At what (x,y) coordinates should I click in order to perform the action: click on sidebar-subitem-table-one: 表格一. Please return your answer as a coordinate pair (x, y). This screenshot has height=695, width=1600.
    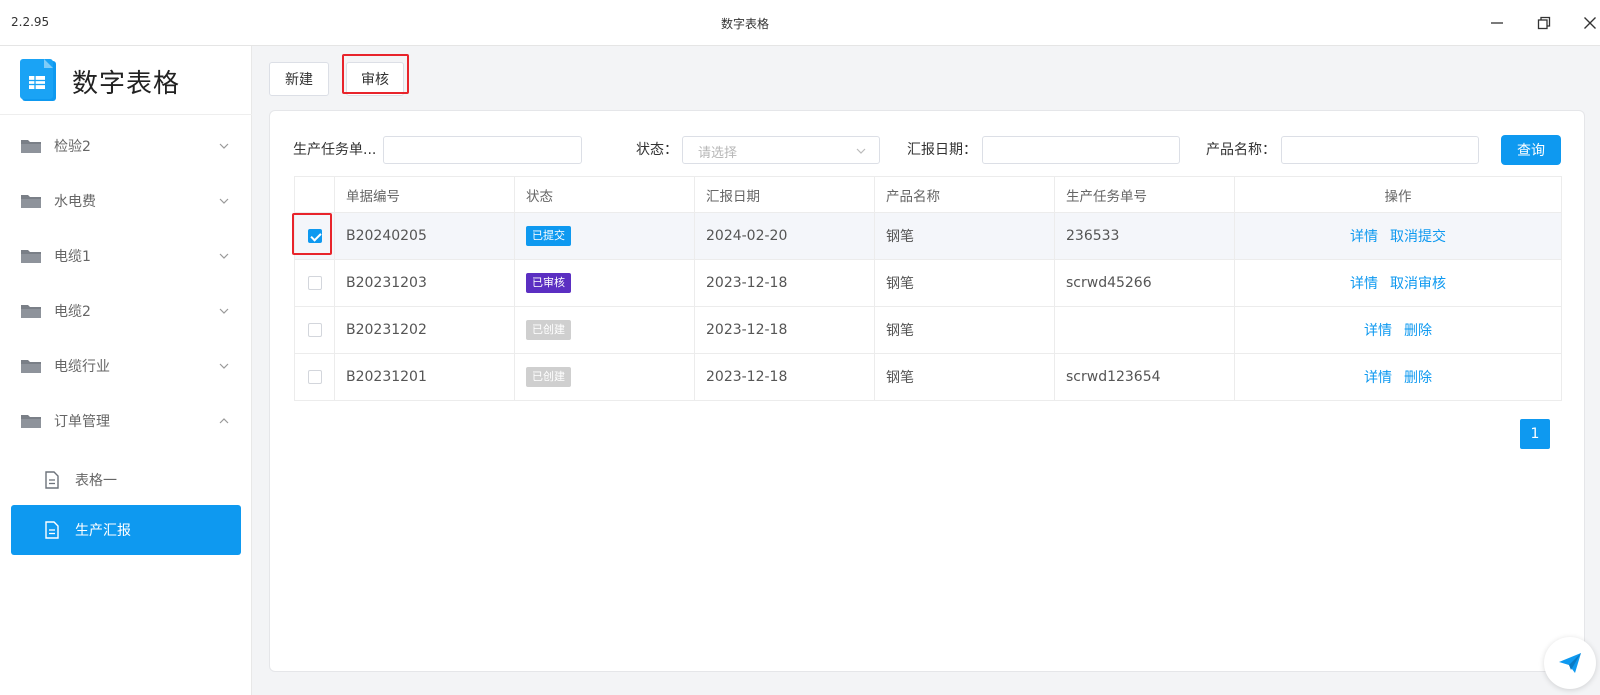
    Looking at the image, I should click on (126, 480).